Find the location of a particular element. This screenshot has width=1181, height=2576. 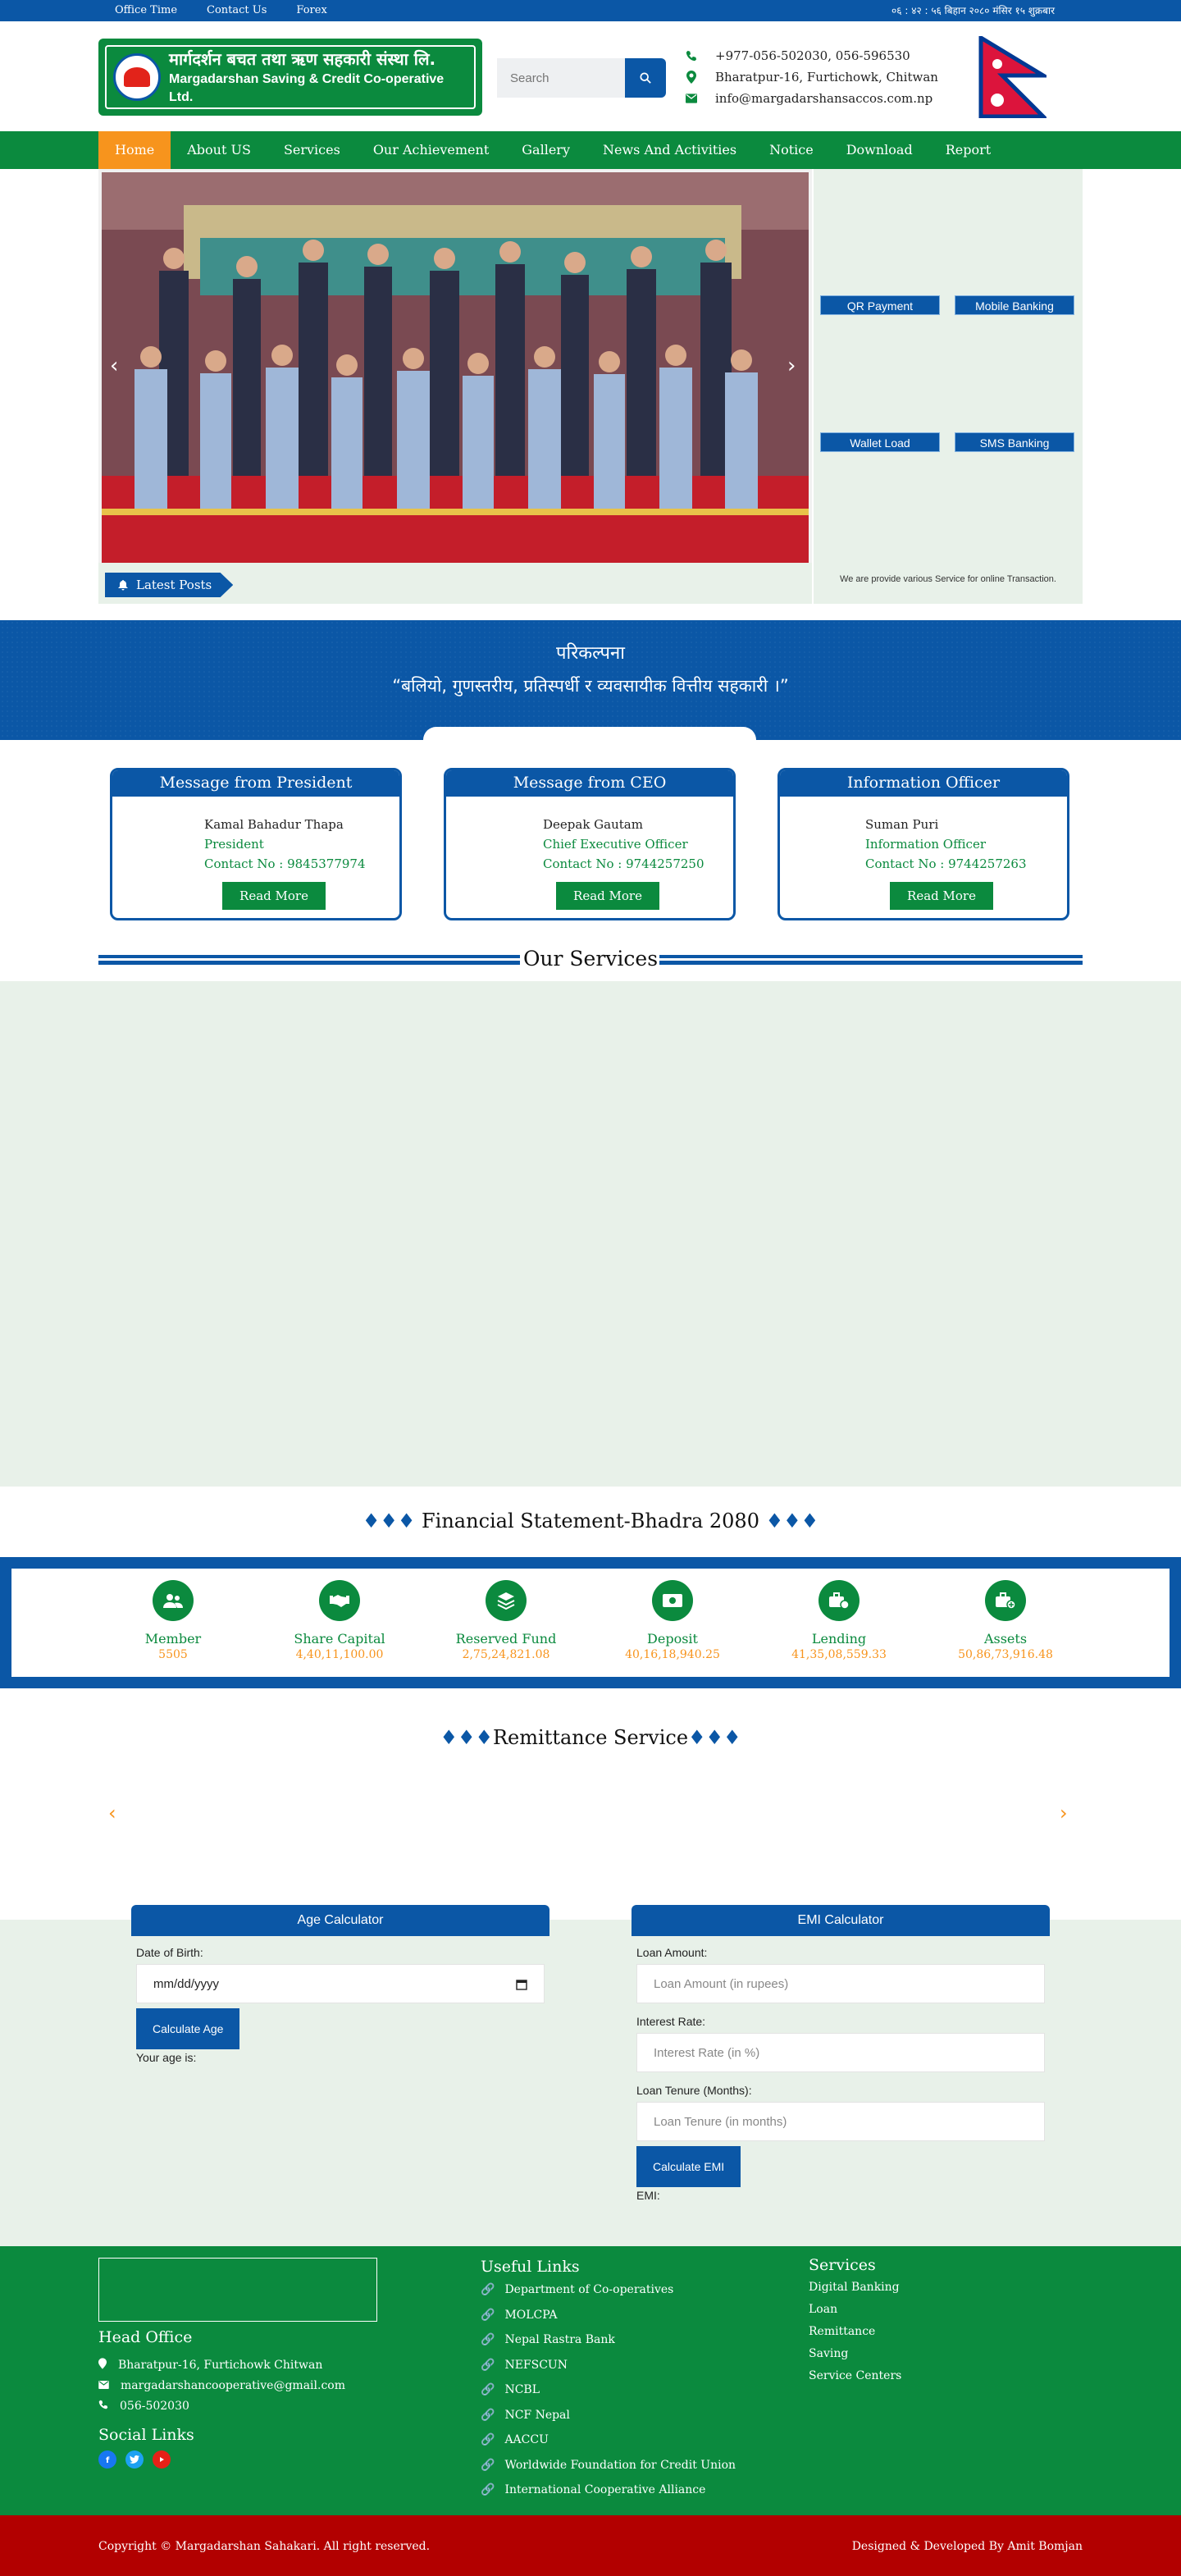

bell-icon is located at coordinates (123, 584).